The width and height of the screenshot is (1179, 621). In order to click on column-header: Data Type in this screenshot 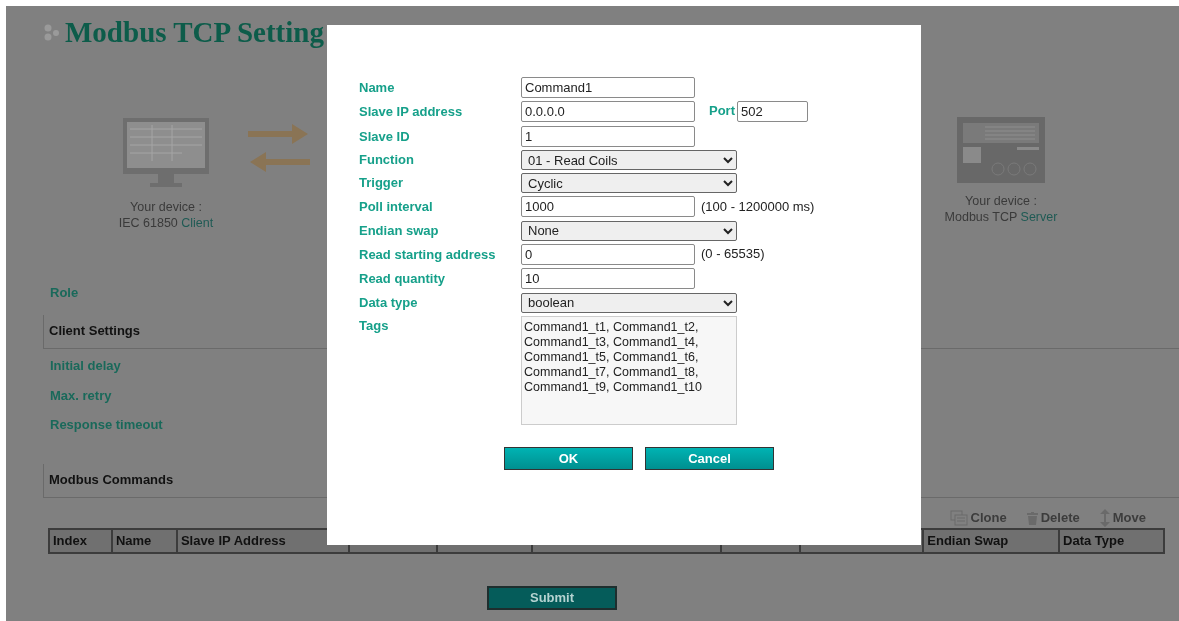, I will do `click(1111, 541)`.